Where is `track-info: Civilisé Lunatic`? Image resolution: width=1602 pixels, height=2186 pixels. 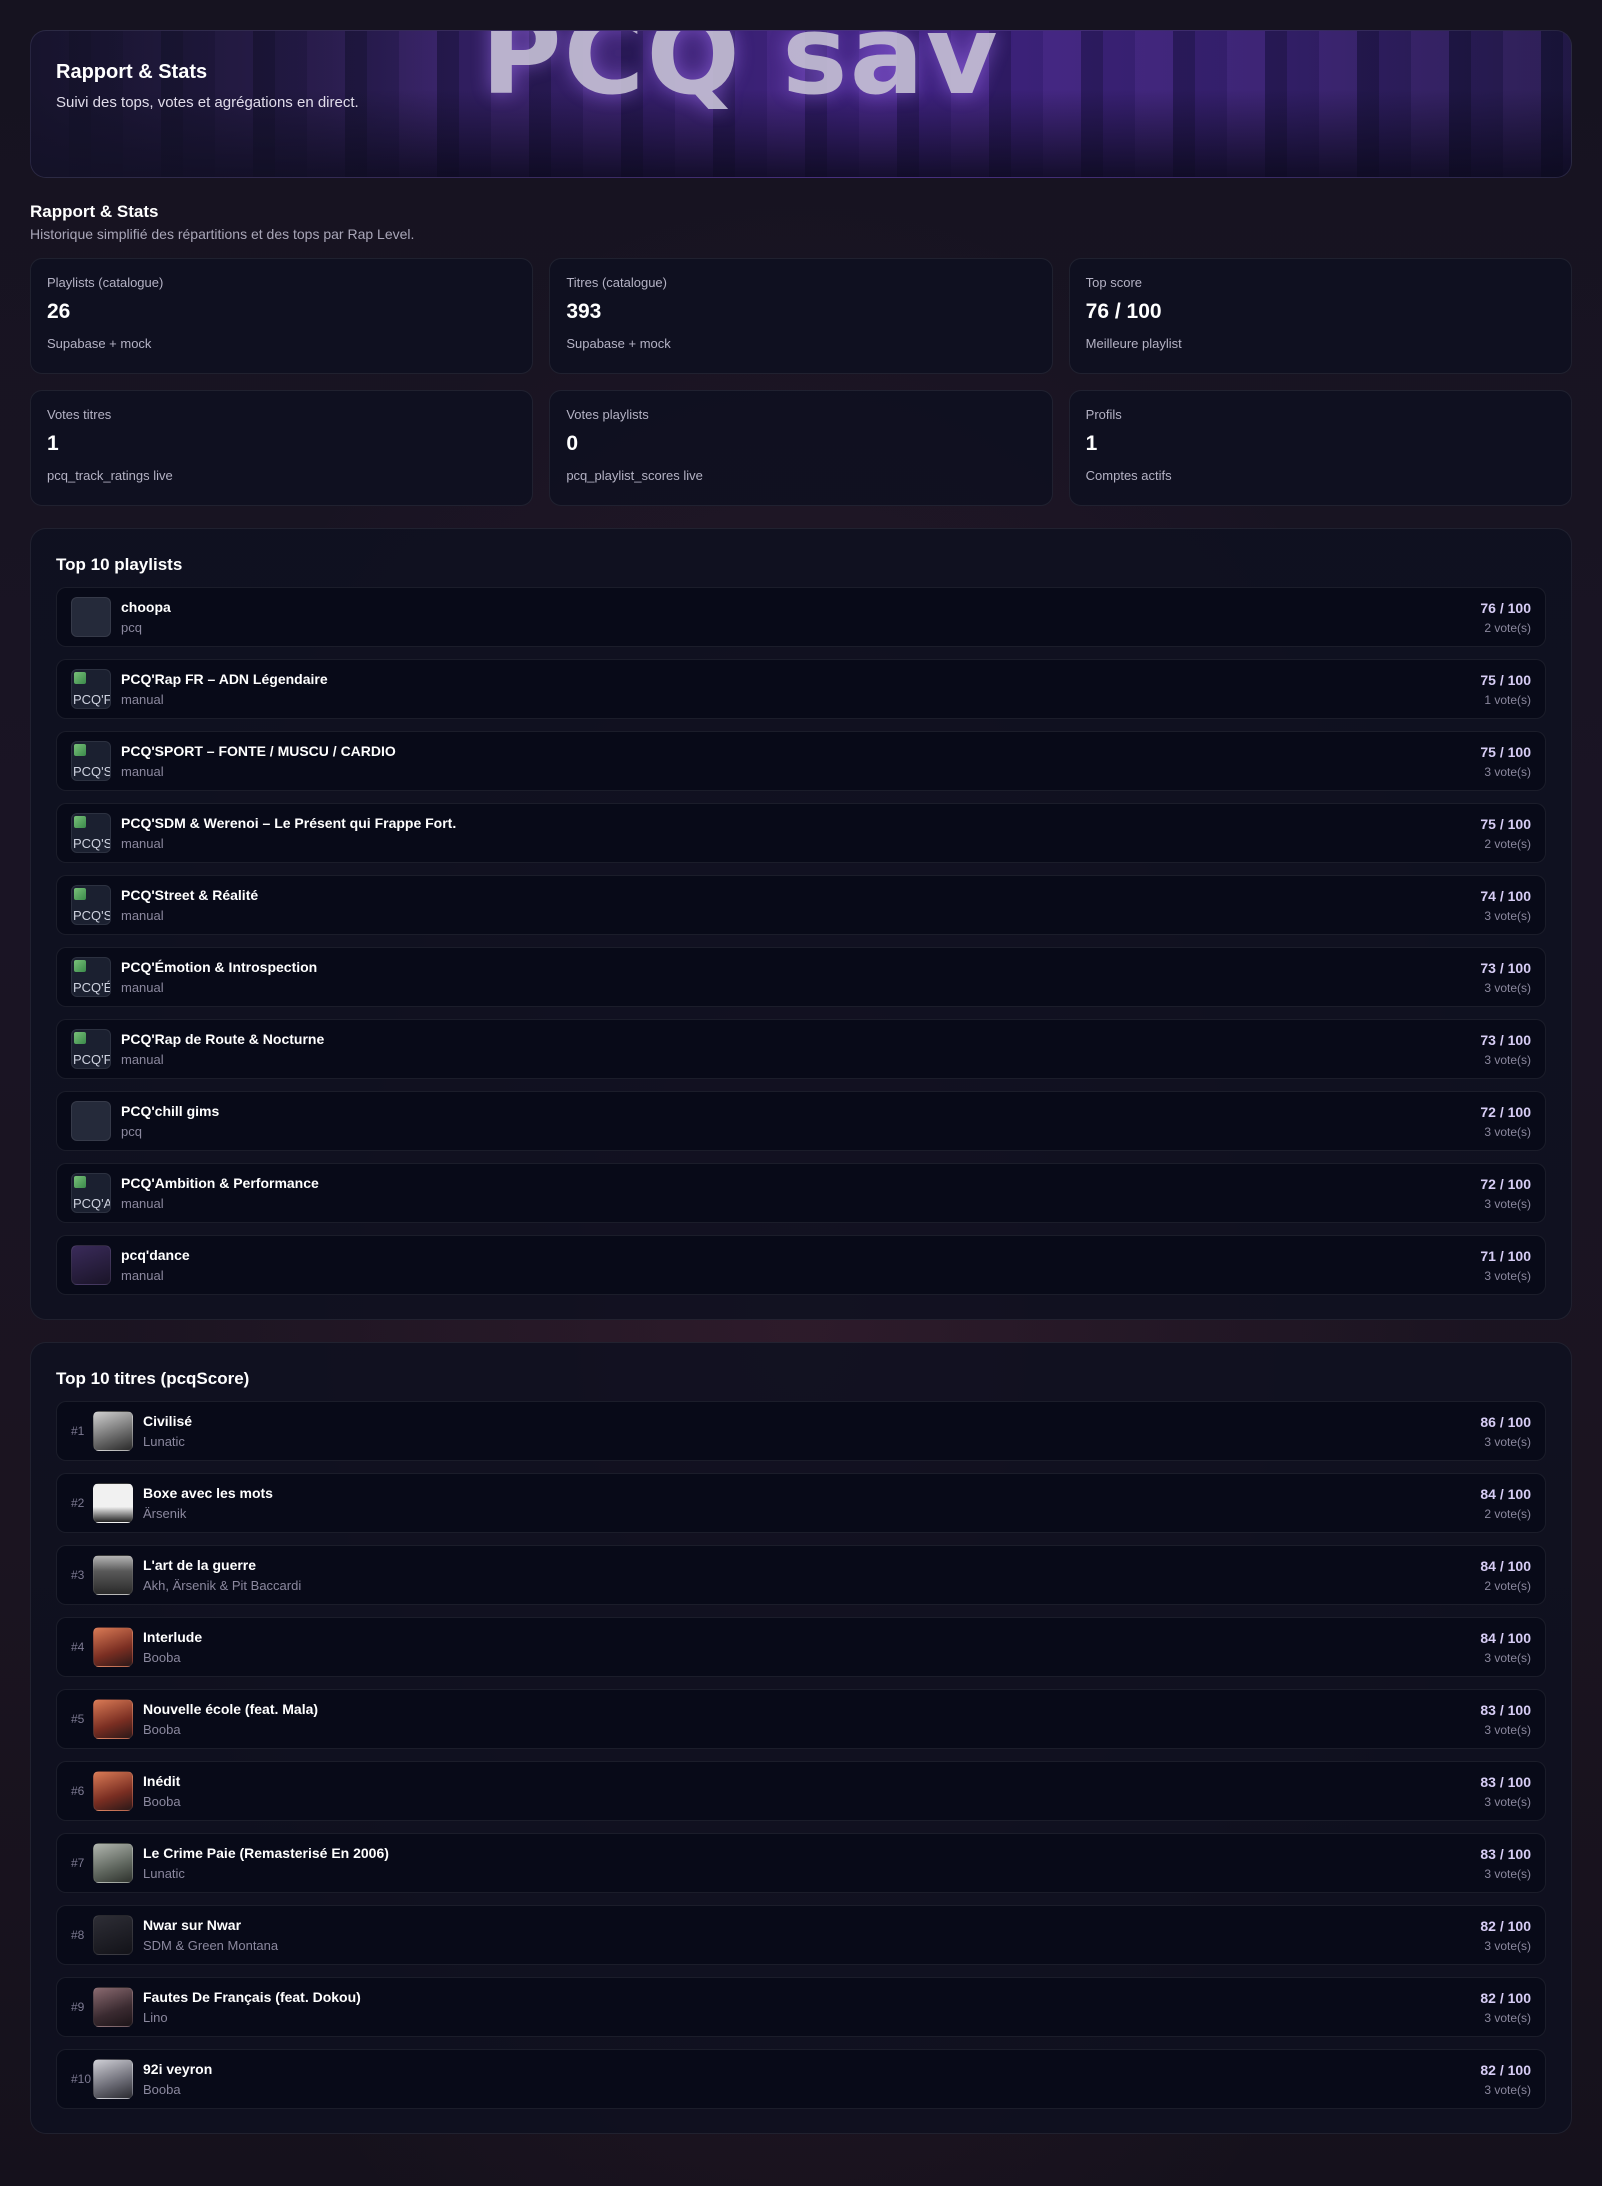 track-info: Civilisé Lunatic is located at coordinates (811, 1431).